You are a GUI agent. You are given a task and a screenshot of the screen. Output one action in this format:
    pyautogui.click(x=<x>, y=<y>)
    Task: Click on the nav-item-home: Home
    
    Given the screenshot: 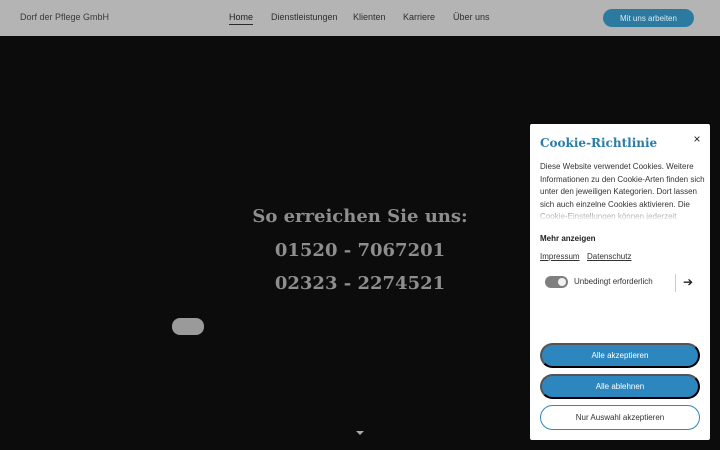 What is the action you would take?
    pyautogui.click(x=241, y=18)
    